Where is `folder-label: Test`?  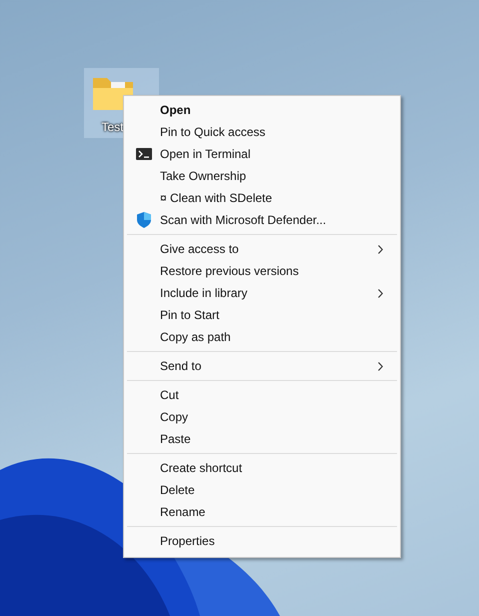
folder-label: Test is located at coordinates (112, 127).